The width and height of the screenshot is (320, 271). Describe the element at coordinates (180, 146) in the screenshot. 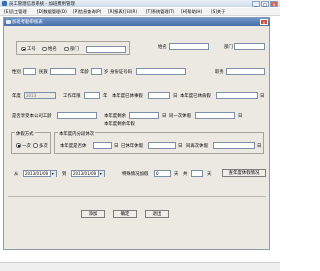

I see `already-unit: 日` at that location.